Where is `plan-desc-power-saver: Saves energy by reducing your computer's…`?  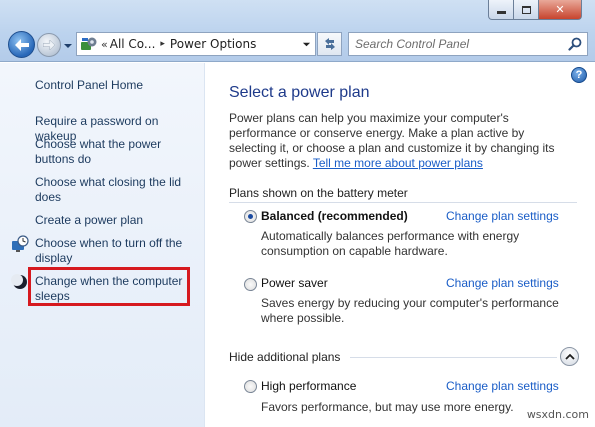
plan-desc-power-saver: Saves energy by reducing your computer's… is located at coordinates (410, 310).